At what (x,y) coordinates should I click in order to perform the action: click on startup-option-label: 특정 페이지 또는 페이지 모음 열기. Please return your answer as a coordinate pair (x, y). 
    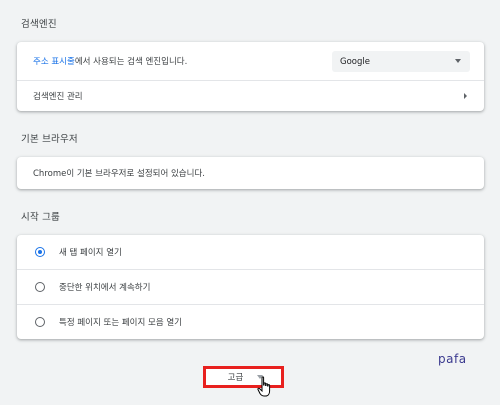
    Looking at the image, I should click on (120, 323).